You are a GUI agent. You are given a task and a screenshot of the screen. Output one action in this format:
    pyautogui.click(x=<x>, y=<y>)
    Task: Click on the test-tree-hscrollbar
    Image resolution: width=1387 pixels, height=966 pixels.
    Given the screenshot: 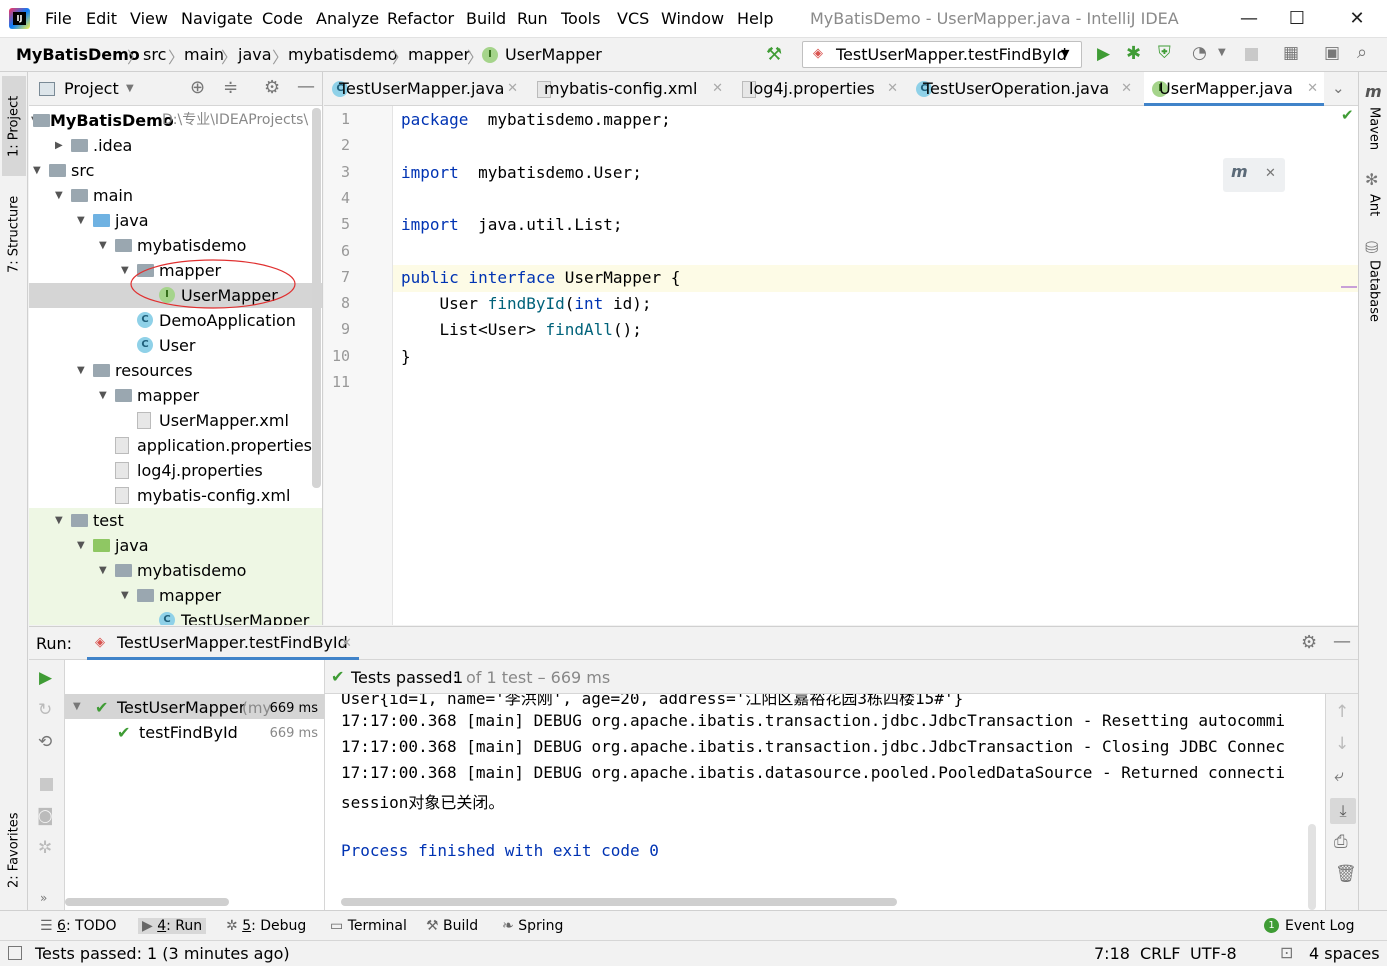 What is the action you would take?
    pyautogui.click(x=147, y=902)
    